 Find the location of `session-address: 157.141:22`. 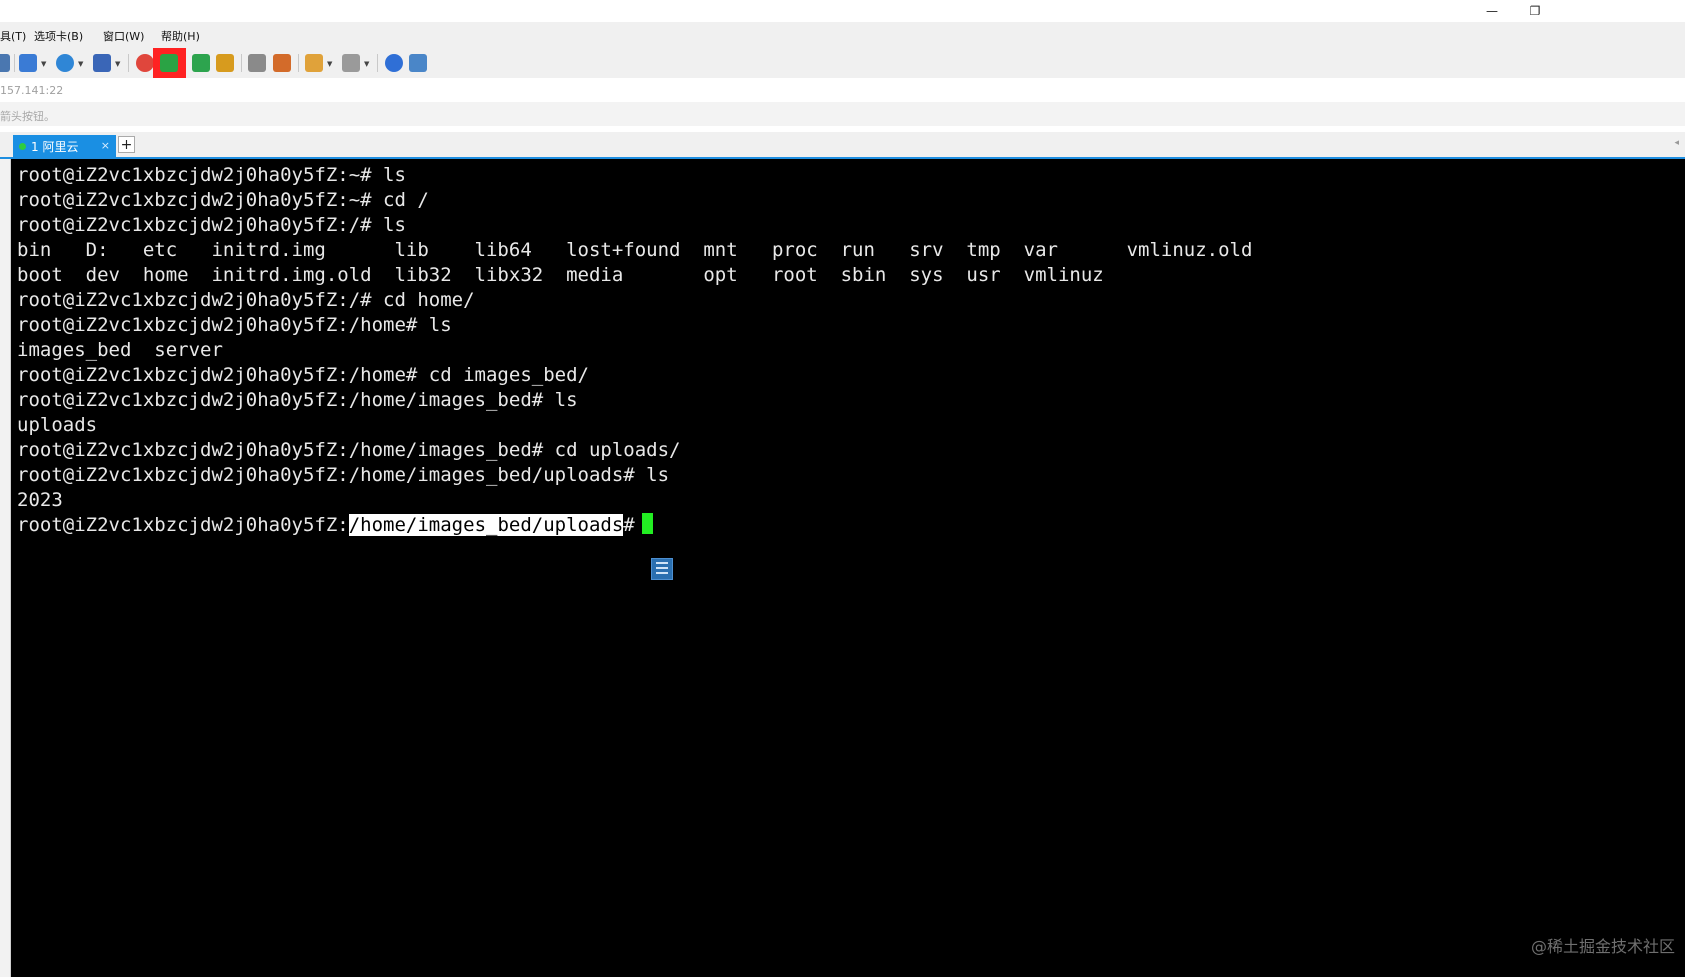

session-address: 157.141:22 is located at coordinates (31, 90).